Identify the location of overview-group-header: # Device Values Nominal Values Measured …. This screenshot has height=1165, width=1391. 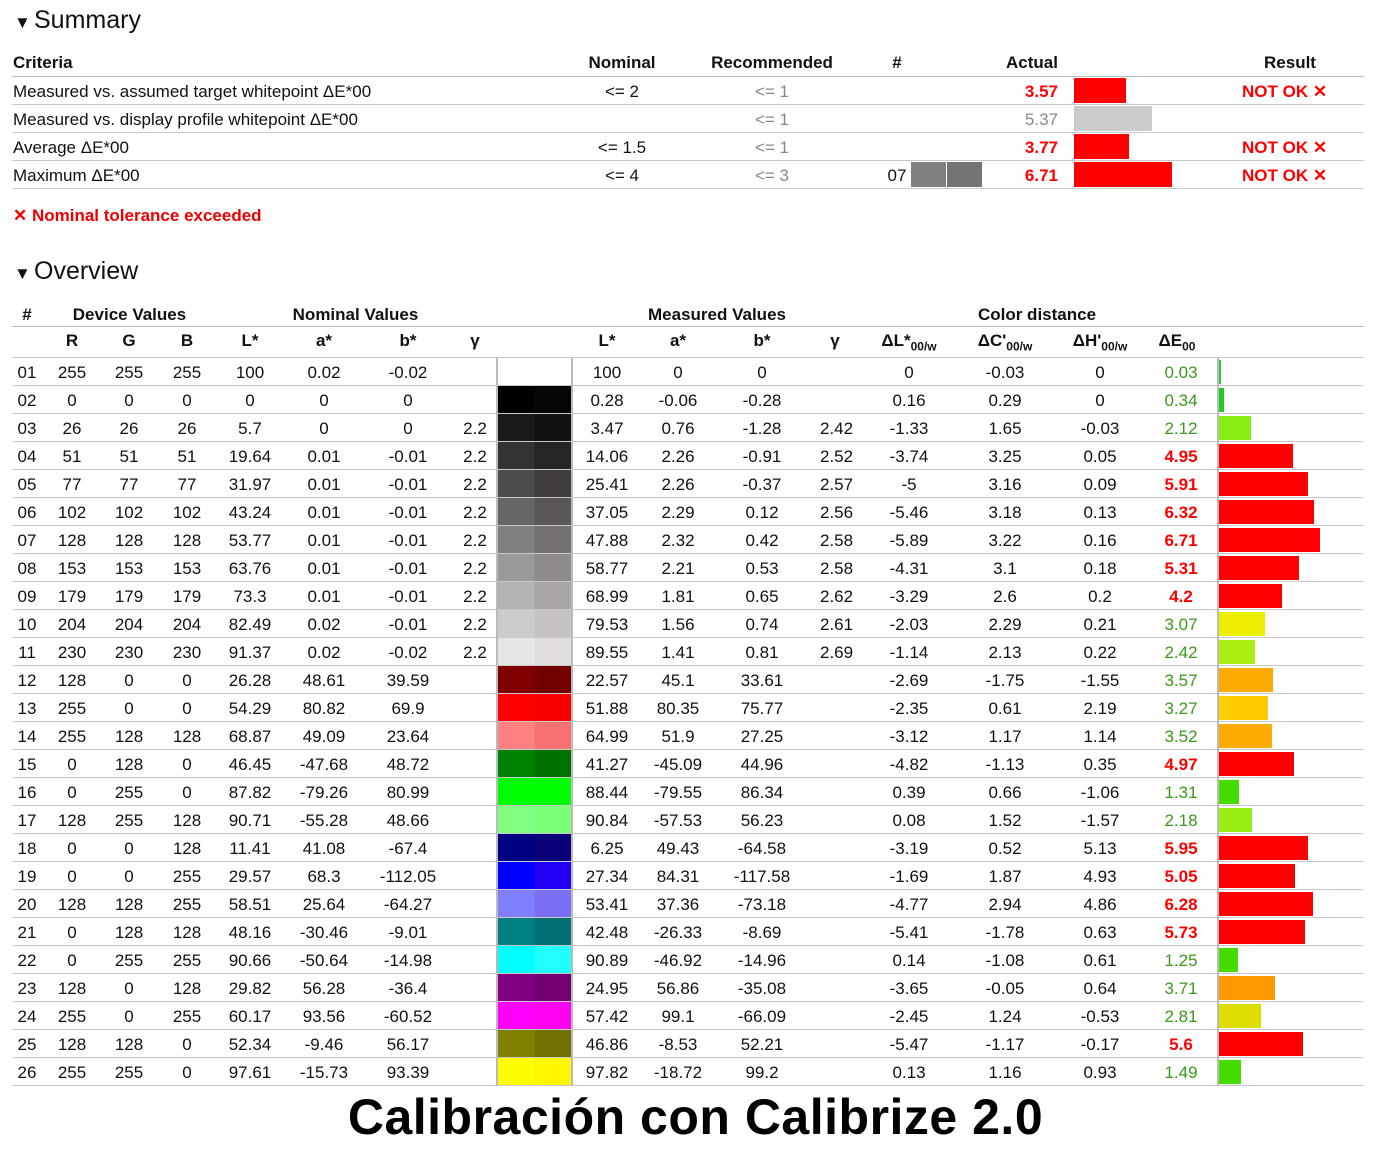
(688, 313).